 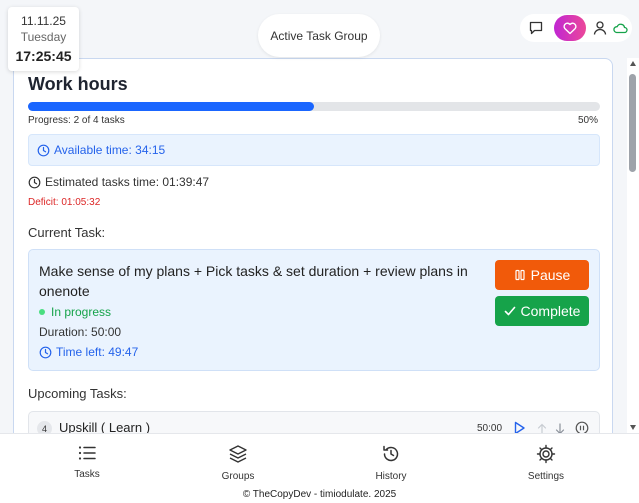 I want to click on list-icon, so click(x=87, y=453).